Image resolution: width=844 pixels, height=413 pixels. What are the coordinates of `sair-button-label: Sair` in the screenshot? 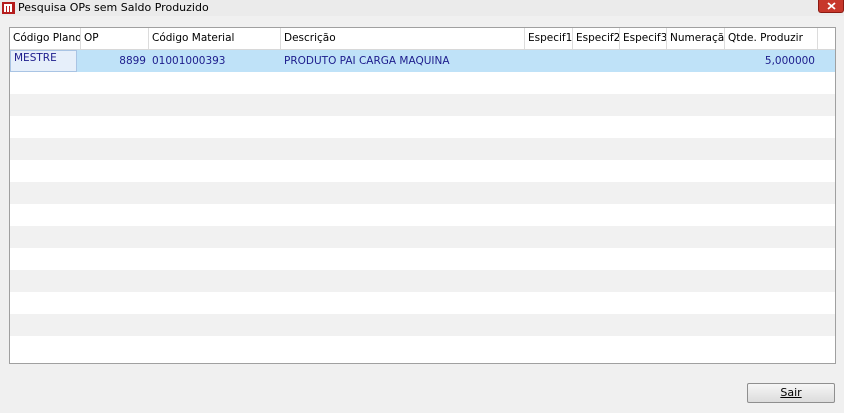 It's located at (791, 392).